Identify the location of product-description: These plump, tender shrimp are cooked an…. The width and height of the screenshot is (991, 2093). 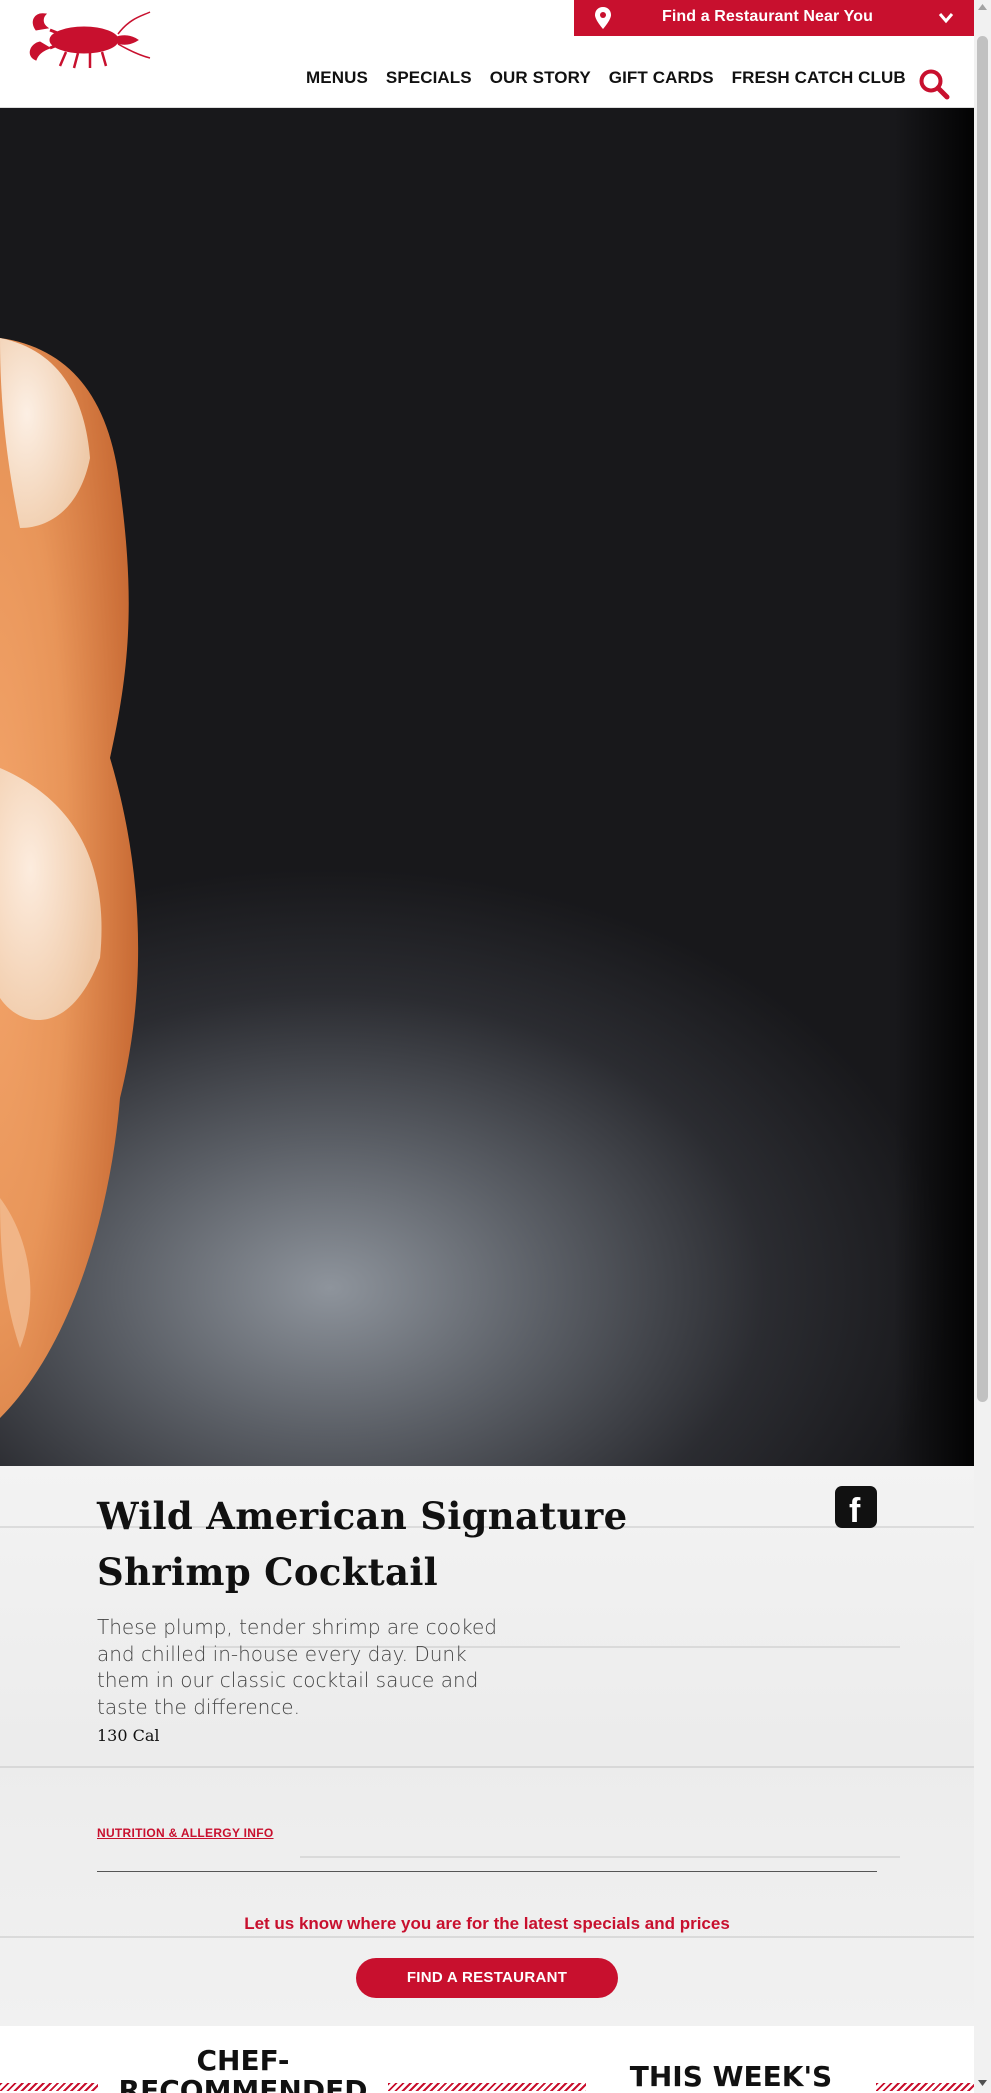
(297, 1667).